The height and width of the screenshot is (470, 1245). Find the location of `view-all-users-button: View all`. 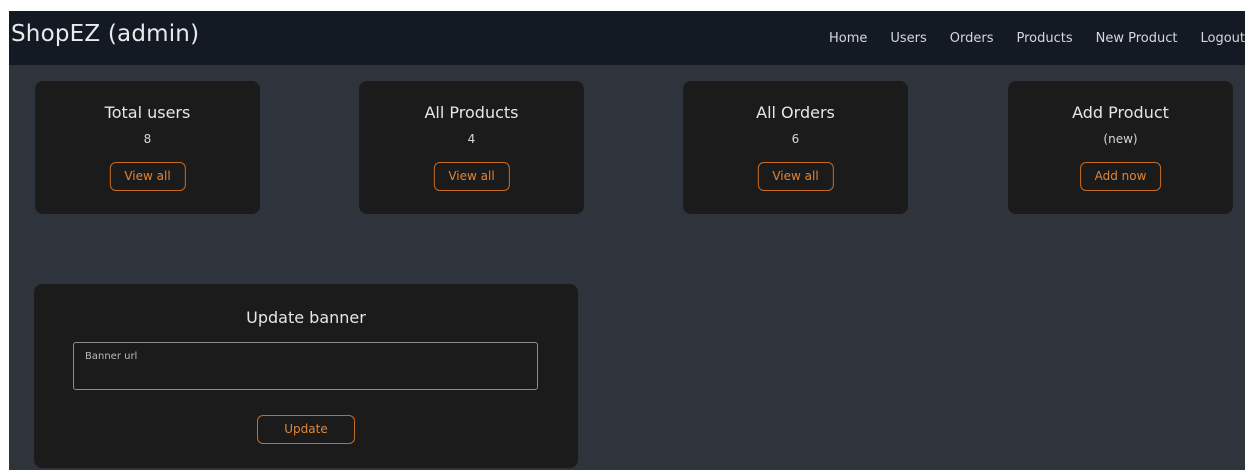

view-all-users-button: View all is located at coordinates (147, 176).